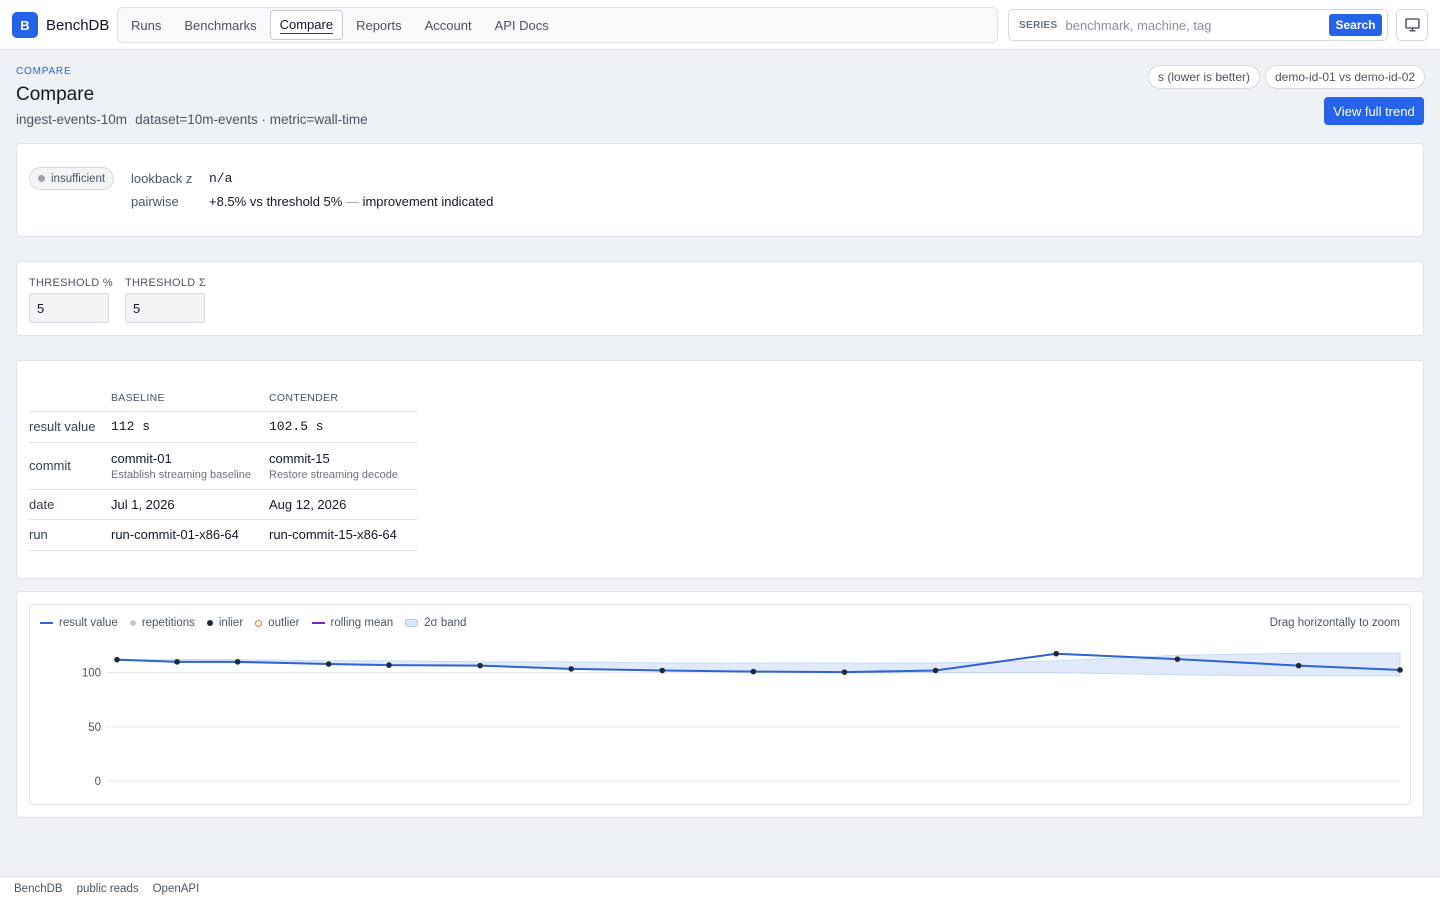 The width and height of the screenshot is (1440, 900). I want to click on brand: B BenchDB, so click(60, 25).